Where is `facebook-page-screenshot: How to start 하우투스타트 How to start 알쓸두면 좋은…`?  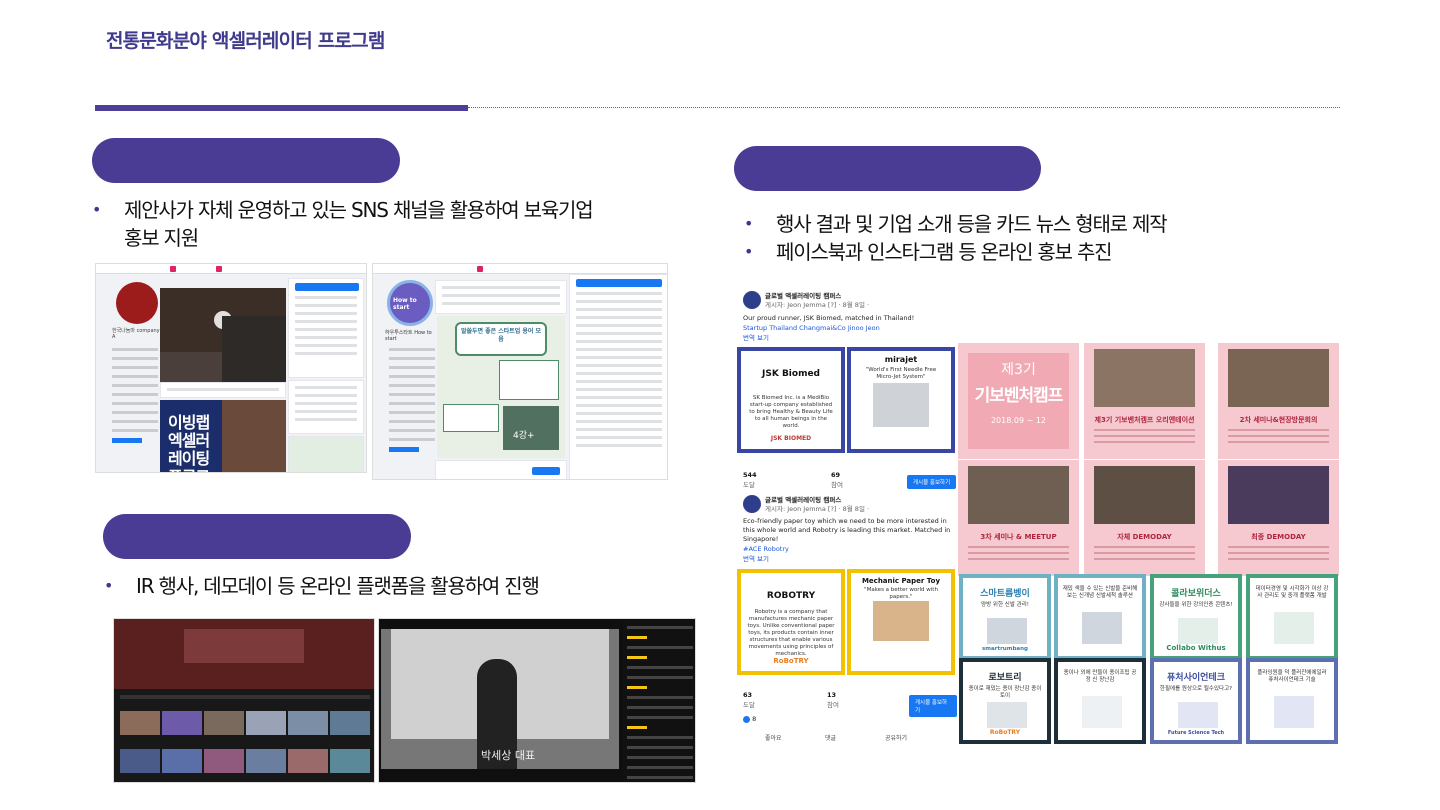 facebook-page-screenshot: How to start 하우투스타트 How to start 알쓸두면 좋은… is located at coordinates (520, 371).